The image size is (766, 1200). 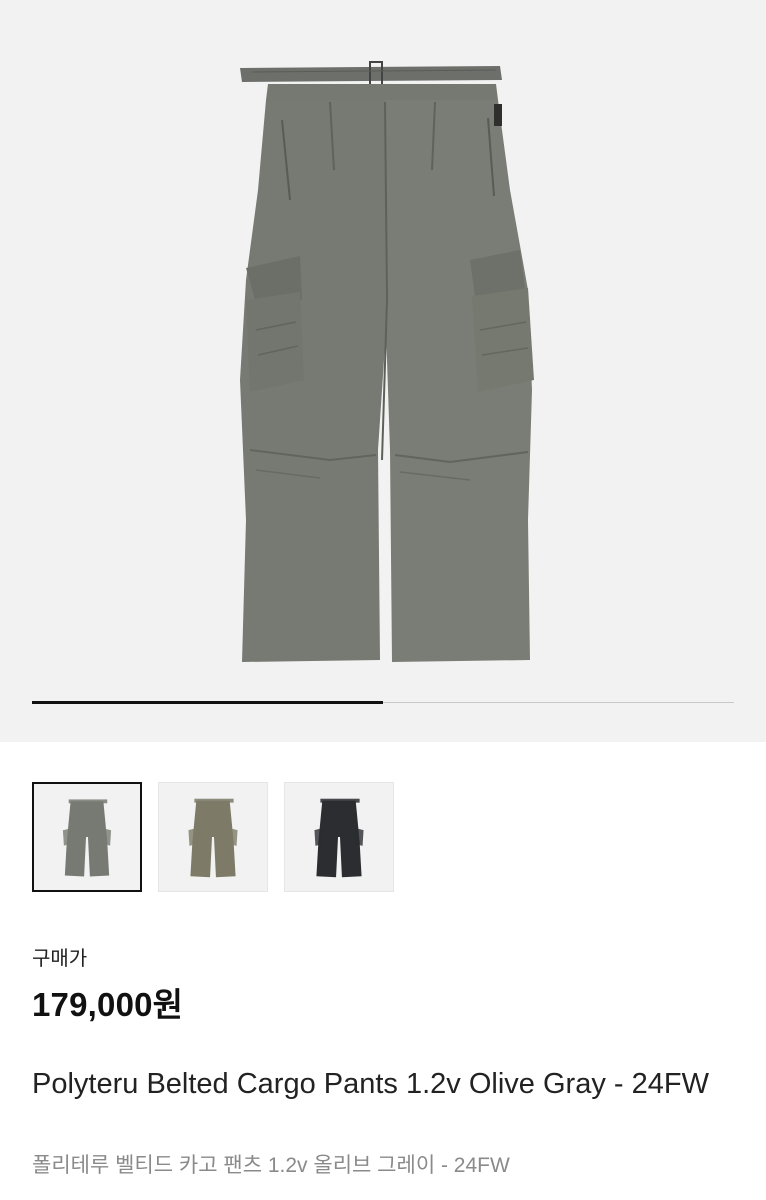 What do you see at coordinates (60, 959) in the screenshot?
I see `price-label: 구매가` at bounding box center [60, 959].